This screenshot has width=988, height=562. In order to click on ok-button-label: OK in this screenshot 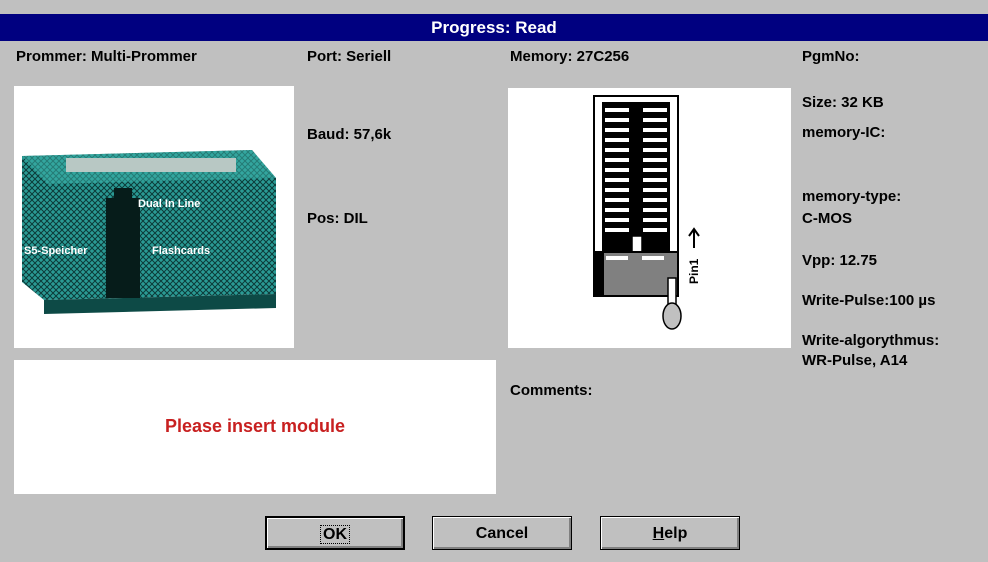, I will do `click(335, 534)`.